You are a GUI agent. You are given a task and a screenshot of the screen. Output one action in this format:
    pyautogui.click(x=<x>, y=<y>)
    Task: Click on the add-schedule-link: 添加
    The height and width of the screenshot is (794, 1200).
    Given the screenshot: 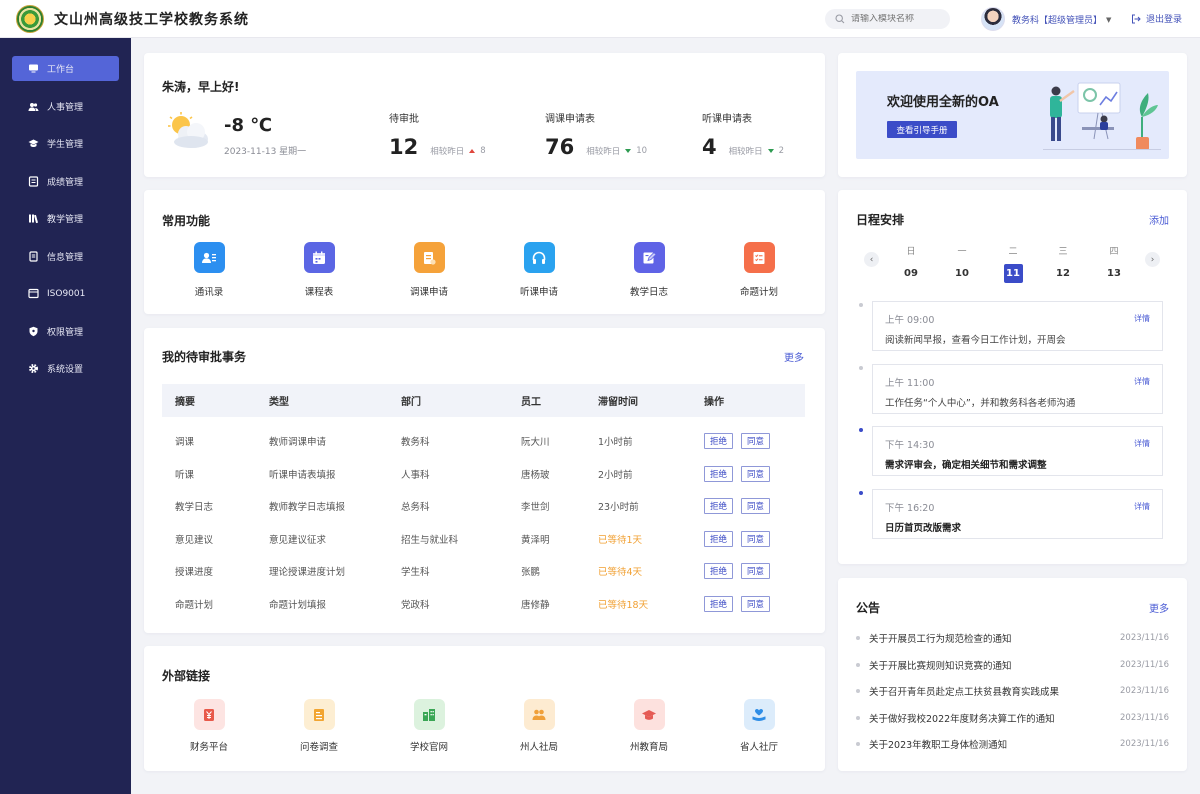 What is the action you would take?
    pyautogui.click(x=1159, y=219)
    